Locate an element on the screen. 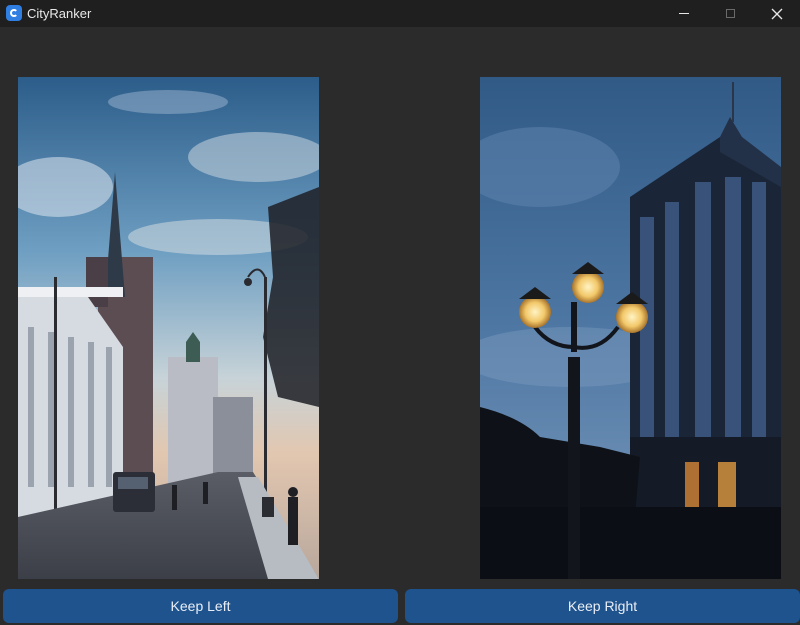  window-title: CityRanker is located at coordinates (59, 13).